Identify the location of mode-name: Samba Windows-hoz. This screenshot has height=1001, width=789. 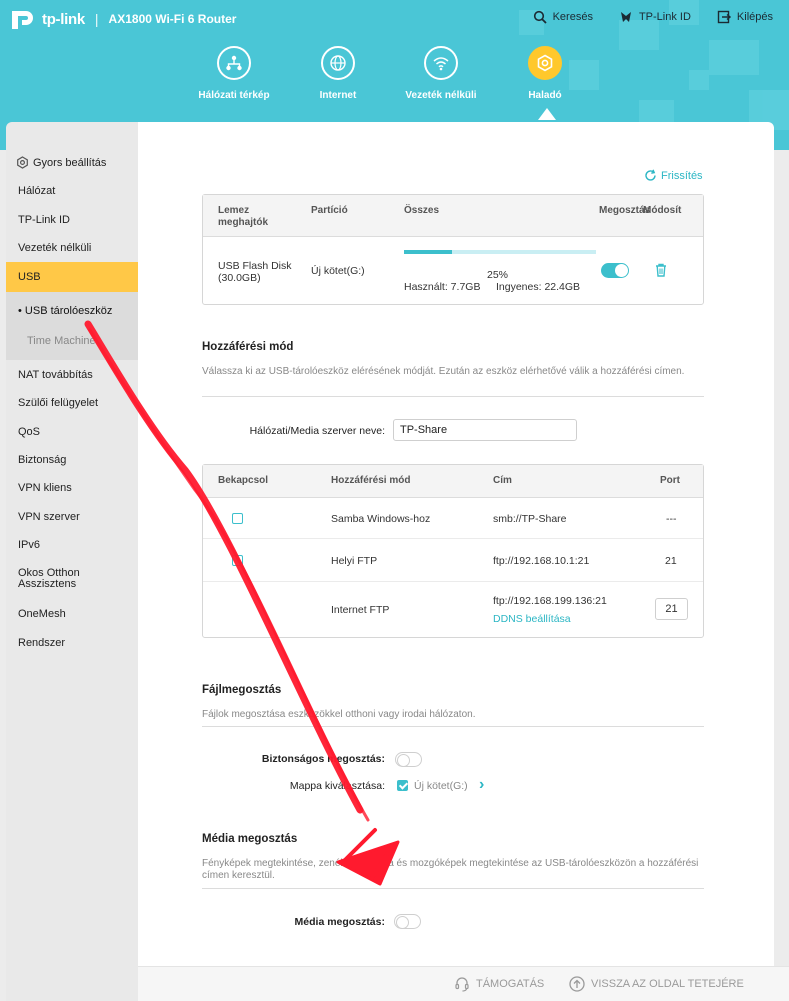
(381, 519).